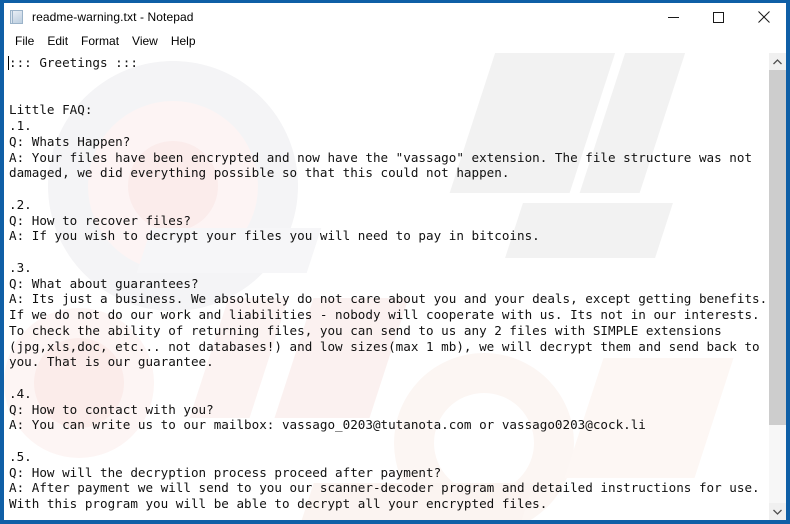 The image size is (790, 524). I want to click on close-button, so click(763, 17).